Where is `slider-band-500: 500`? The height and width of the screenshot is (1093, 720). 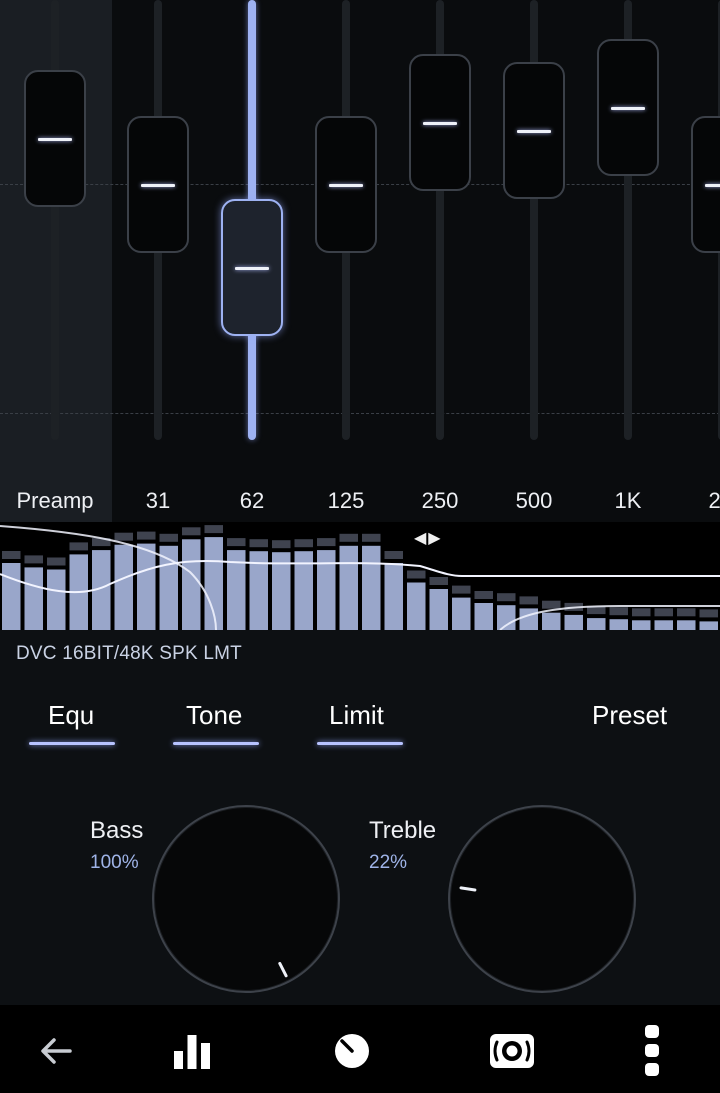 slider-band-500: 500 is located at coordinates (534, 261).